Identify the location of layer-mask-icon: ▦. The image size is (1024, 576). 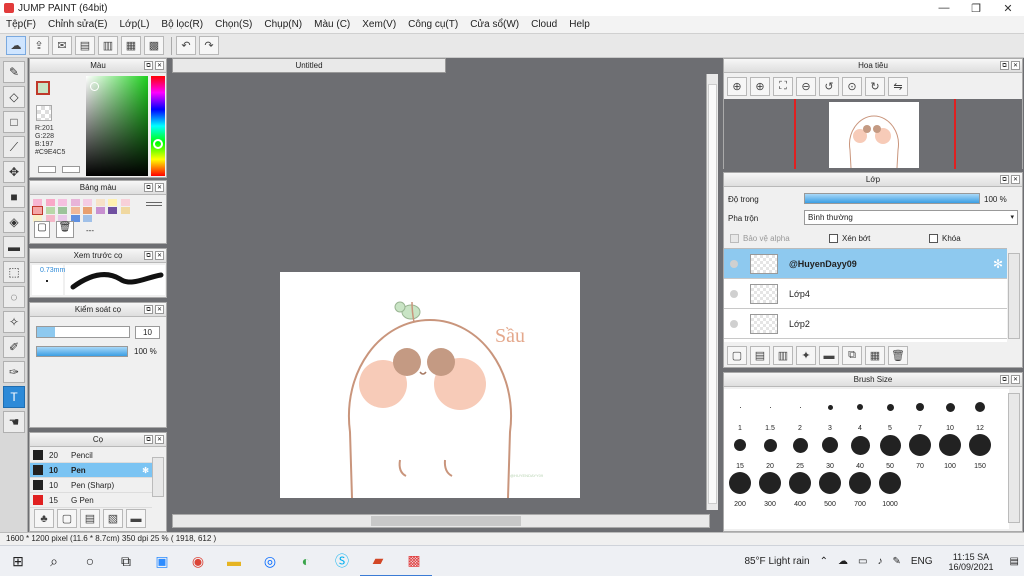
(875, 355).